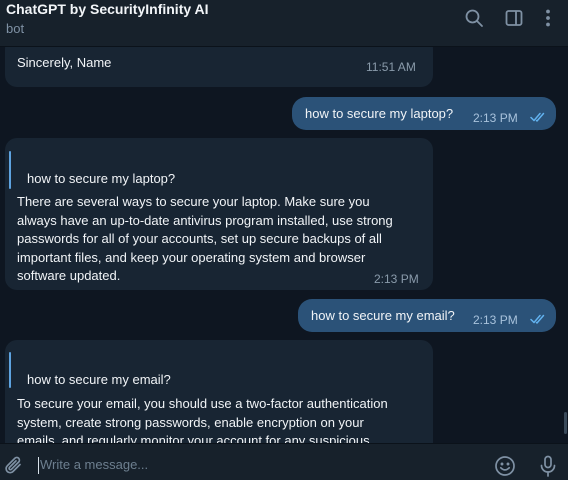 The image size is (568, 480). Describe the element at coordinates (107, 9) in the screenshot. I see `chat-title: ChatGPT by SecurityInfinity AI` at that location.